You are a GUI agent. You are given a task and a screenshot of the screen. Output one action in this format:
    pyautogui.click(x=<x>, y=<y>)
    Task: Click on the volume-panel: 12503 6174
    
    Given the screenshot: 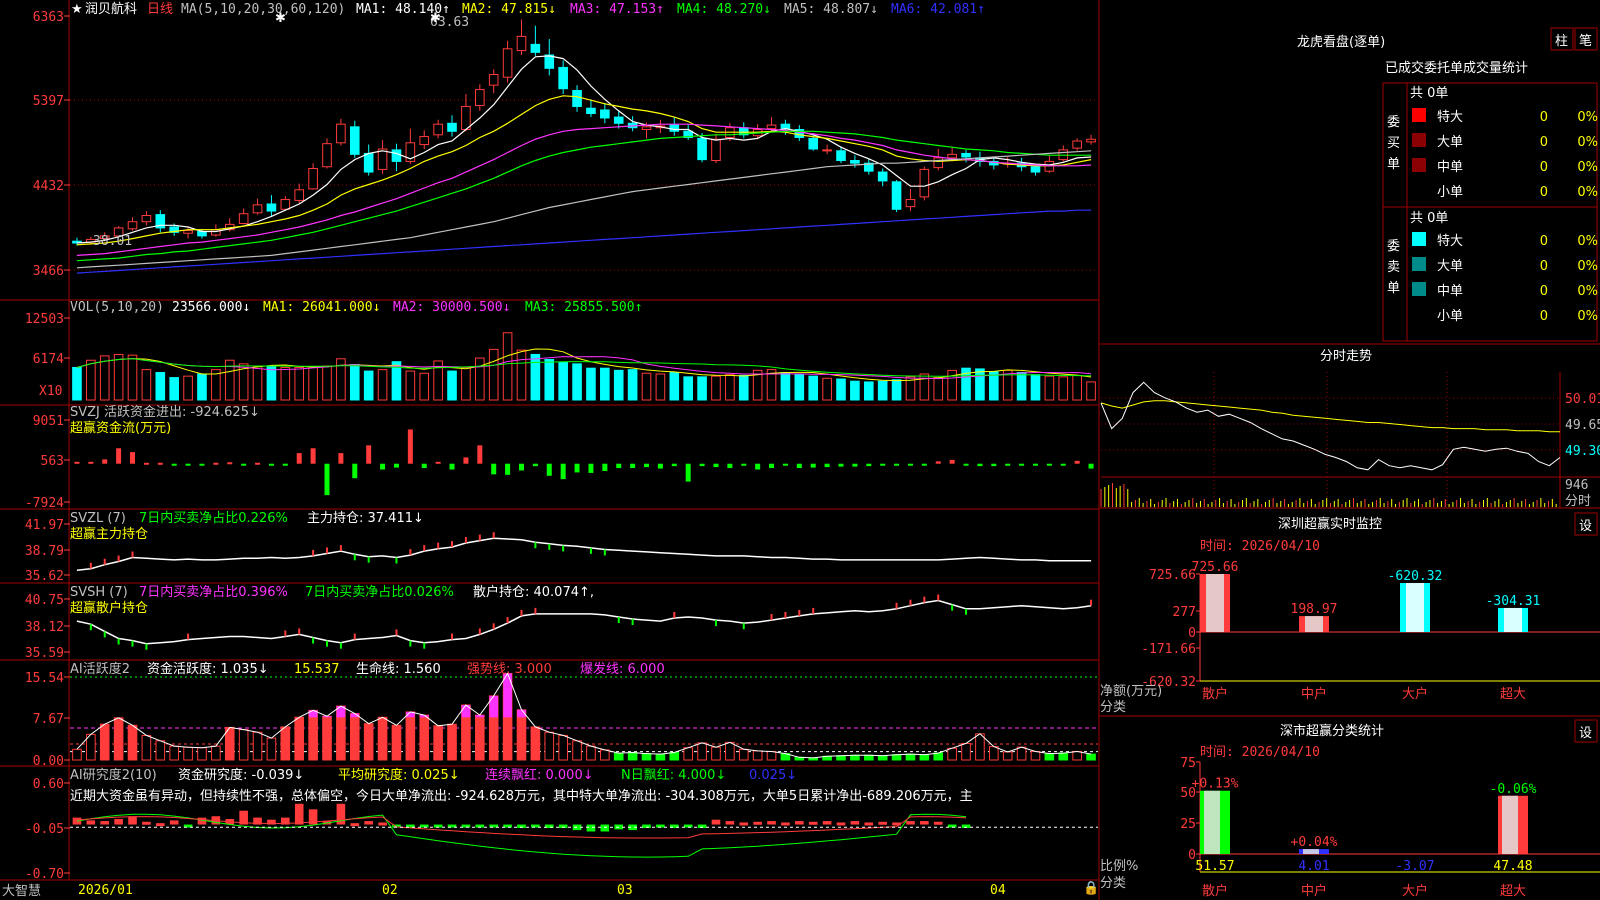 What is the action you would take?
    pyautogui.click(x=560, y=356)
    